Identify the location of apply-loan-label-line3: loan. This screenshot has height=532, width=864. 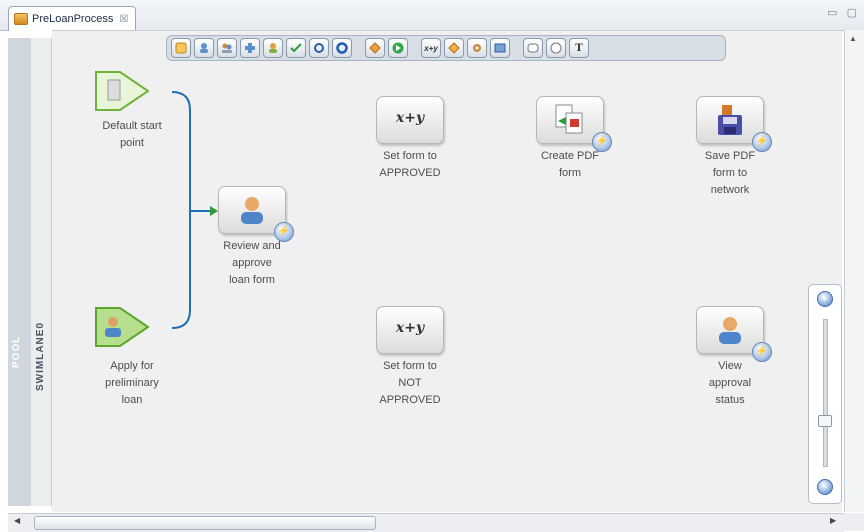
(132, 400).